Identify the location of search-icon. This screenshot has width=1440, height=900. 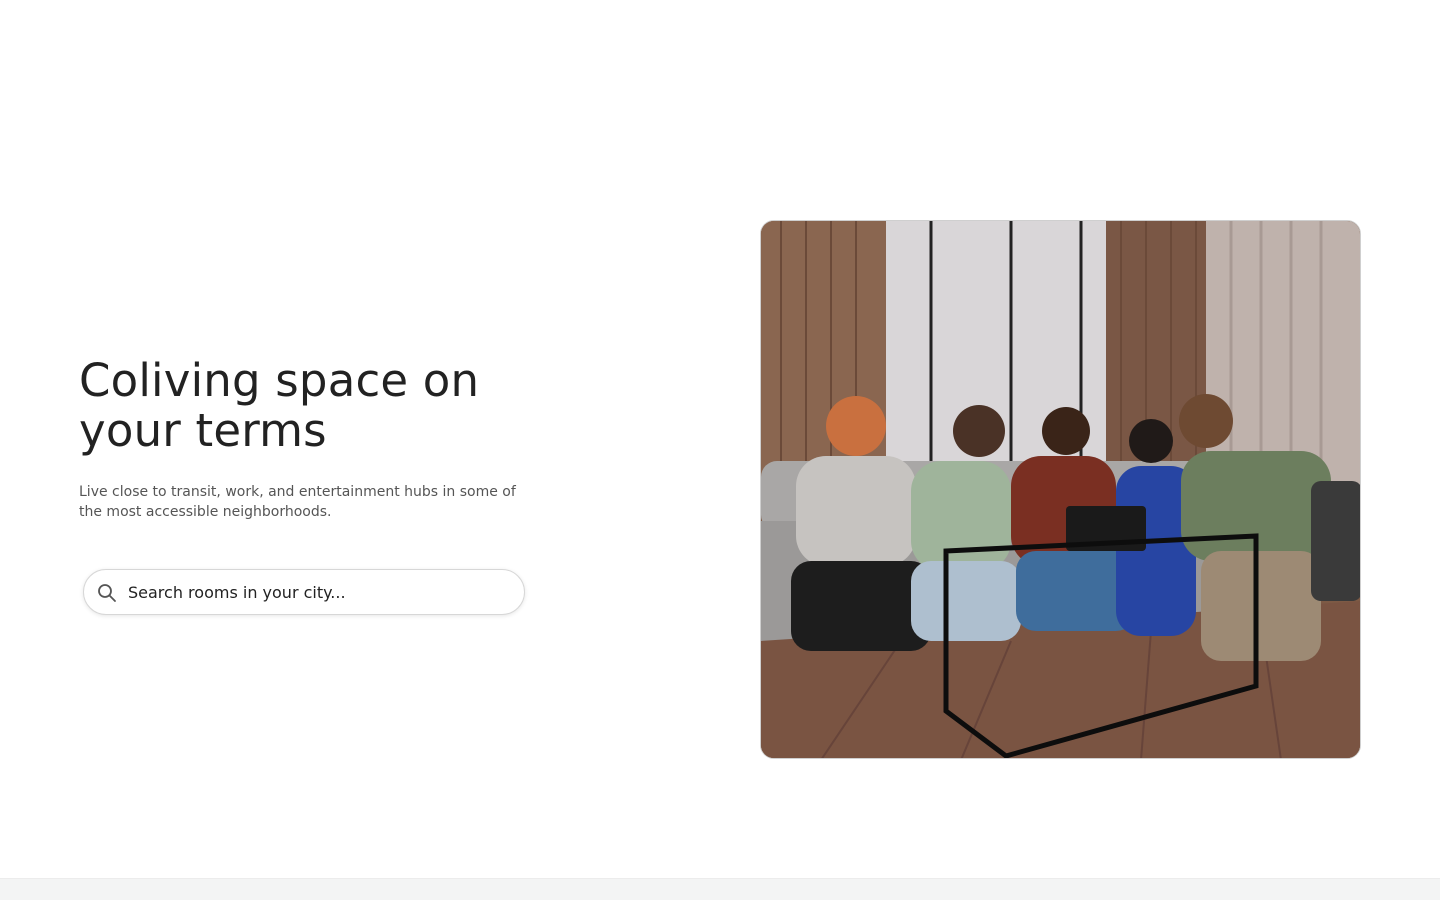
(107, 593).